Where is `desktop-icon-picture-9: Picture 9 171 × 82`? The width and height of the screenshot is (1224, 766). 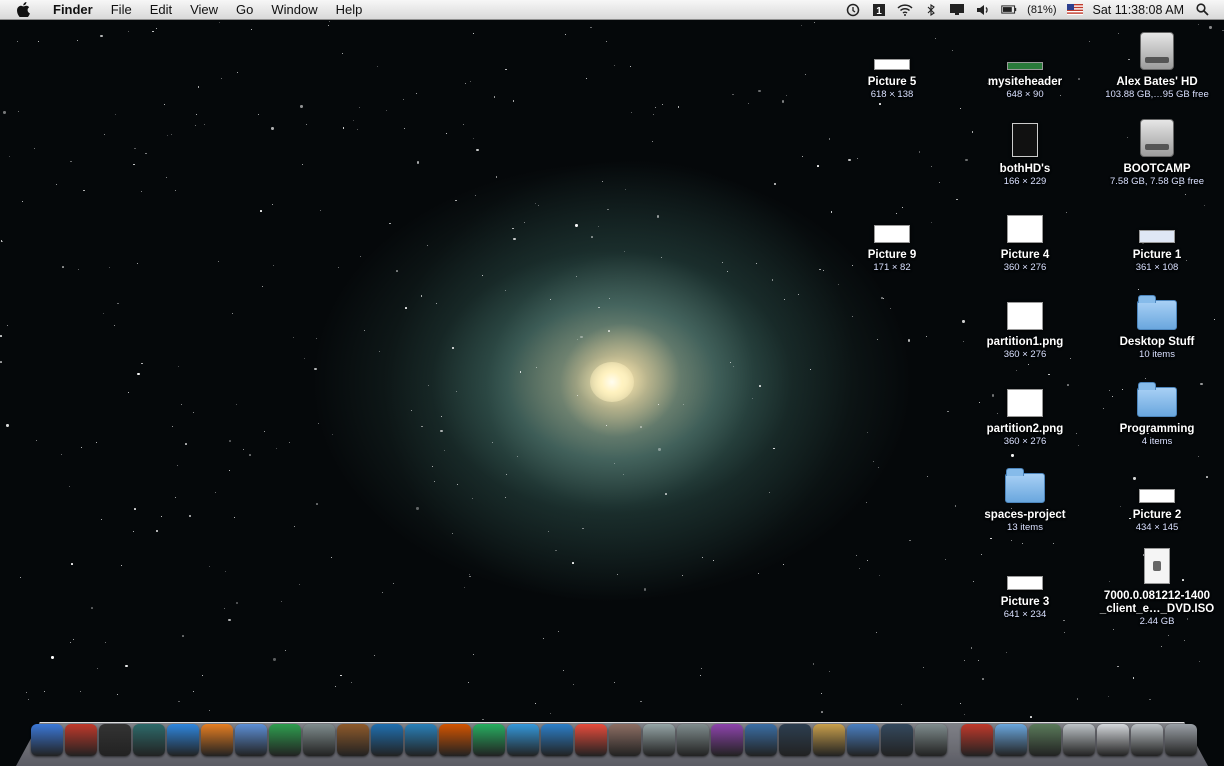 desktop-icon-picture-9: Picture 9 171 × 82 is located at coordinates (892, 238).